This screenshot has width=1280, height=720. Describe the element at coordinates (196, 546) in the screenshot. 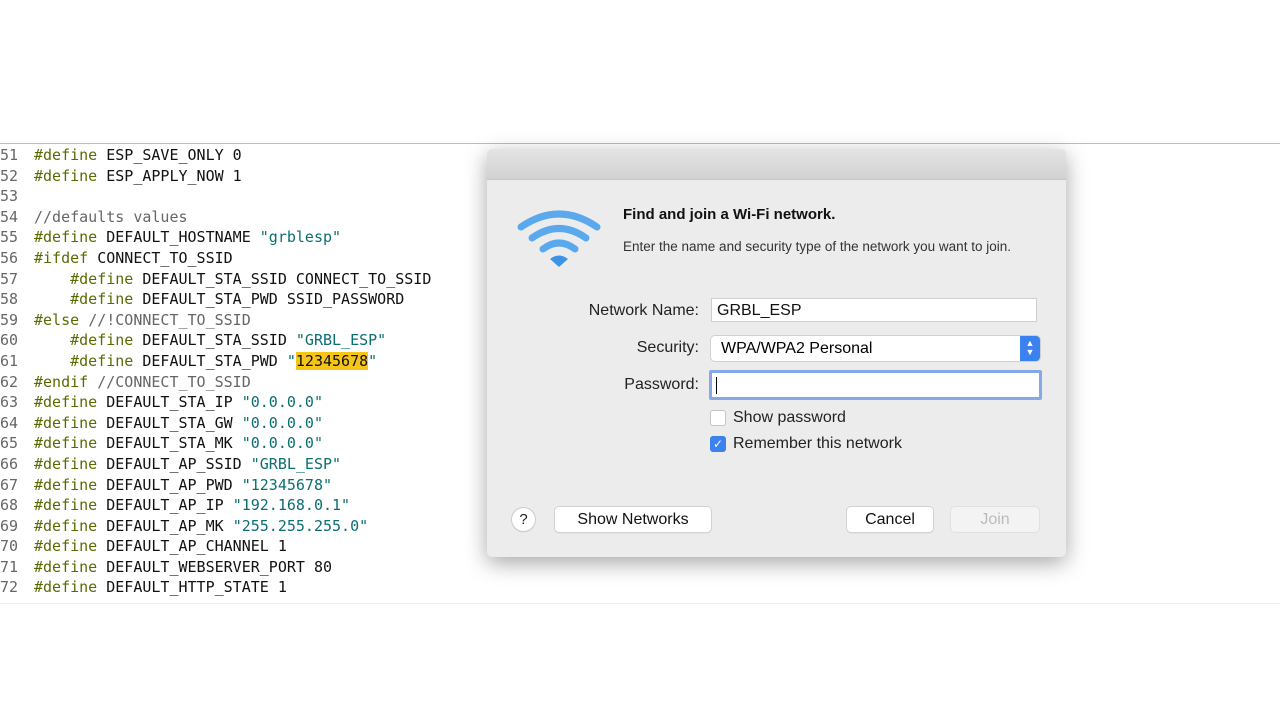

I see `identifier: DEFAULT_AP_CHANNEL 1` at that location.